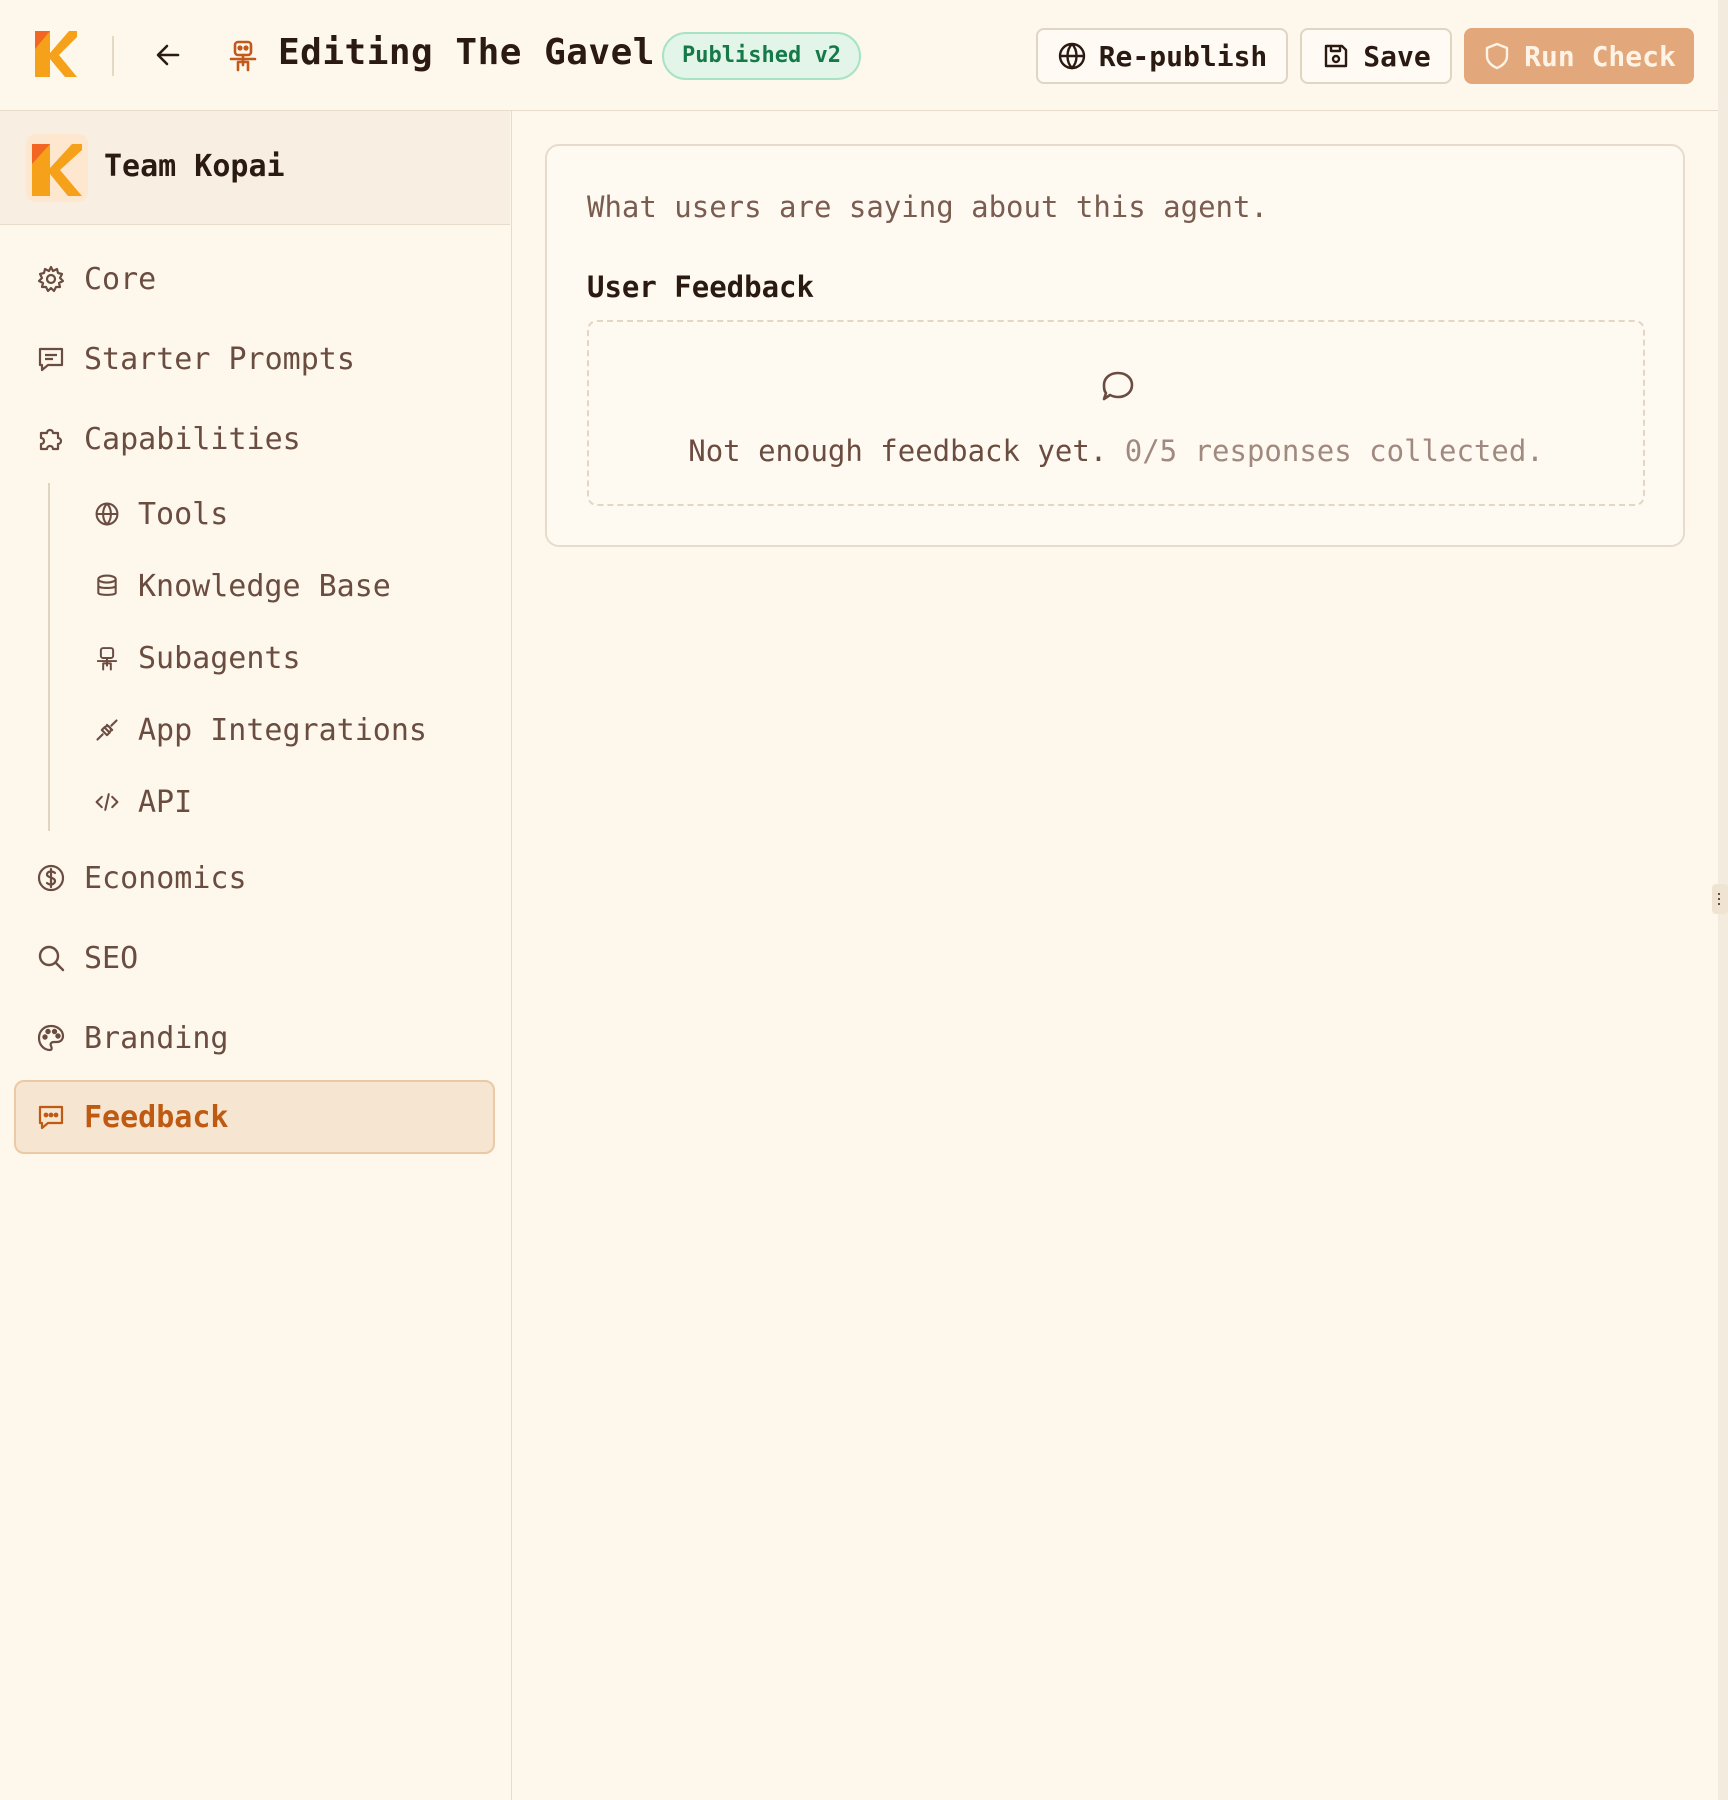 The image size is (1728, 1800). I want to click on save-button: Save, so click(1376, 56).